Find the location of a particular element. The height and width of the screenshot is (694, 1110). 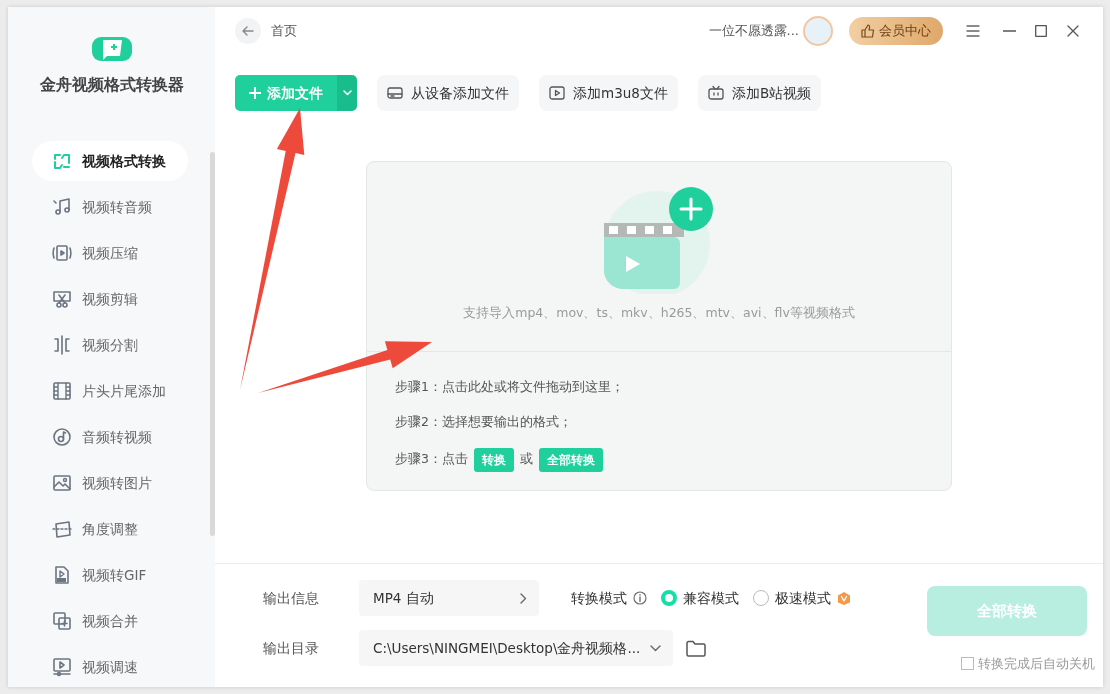

close-icon is located at coordinates (1073, 31).